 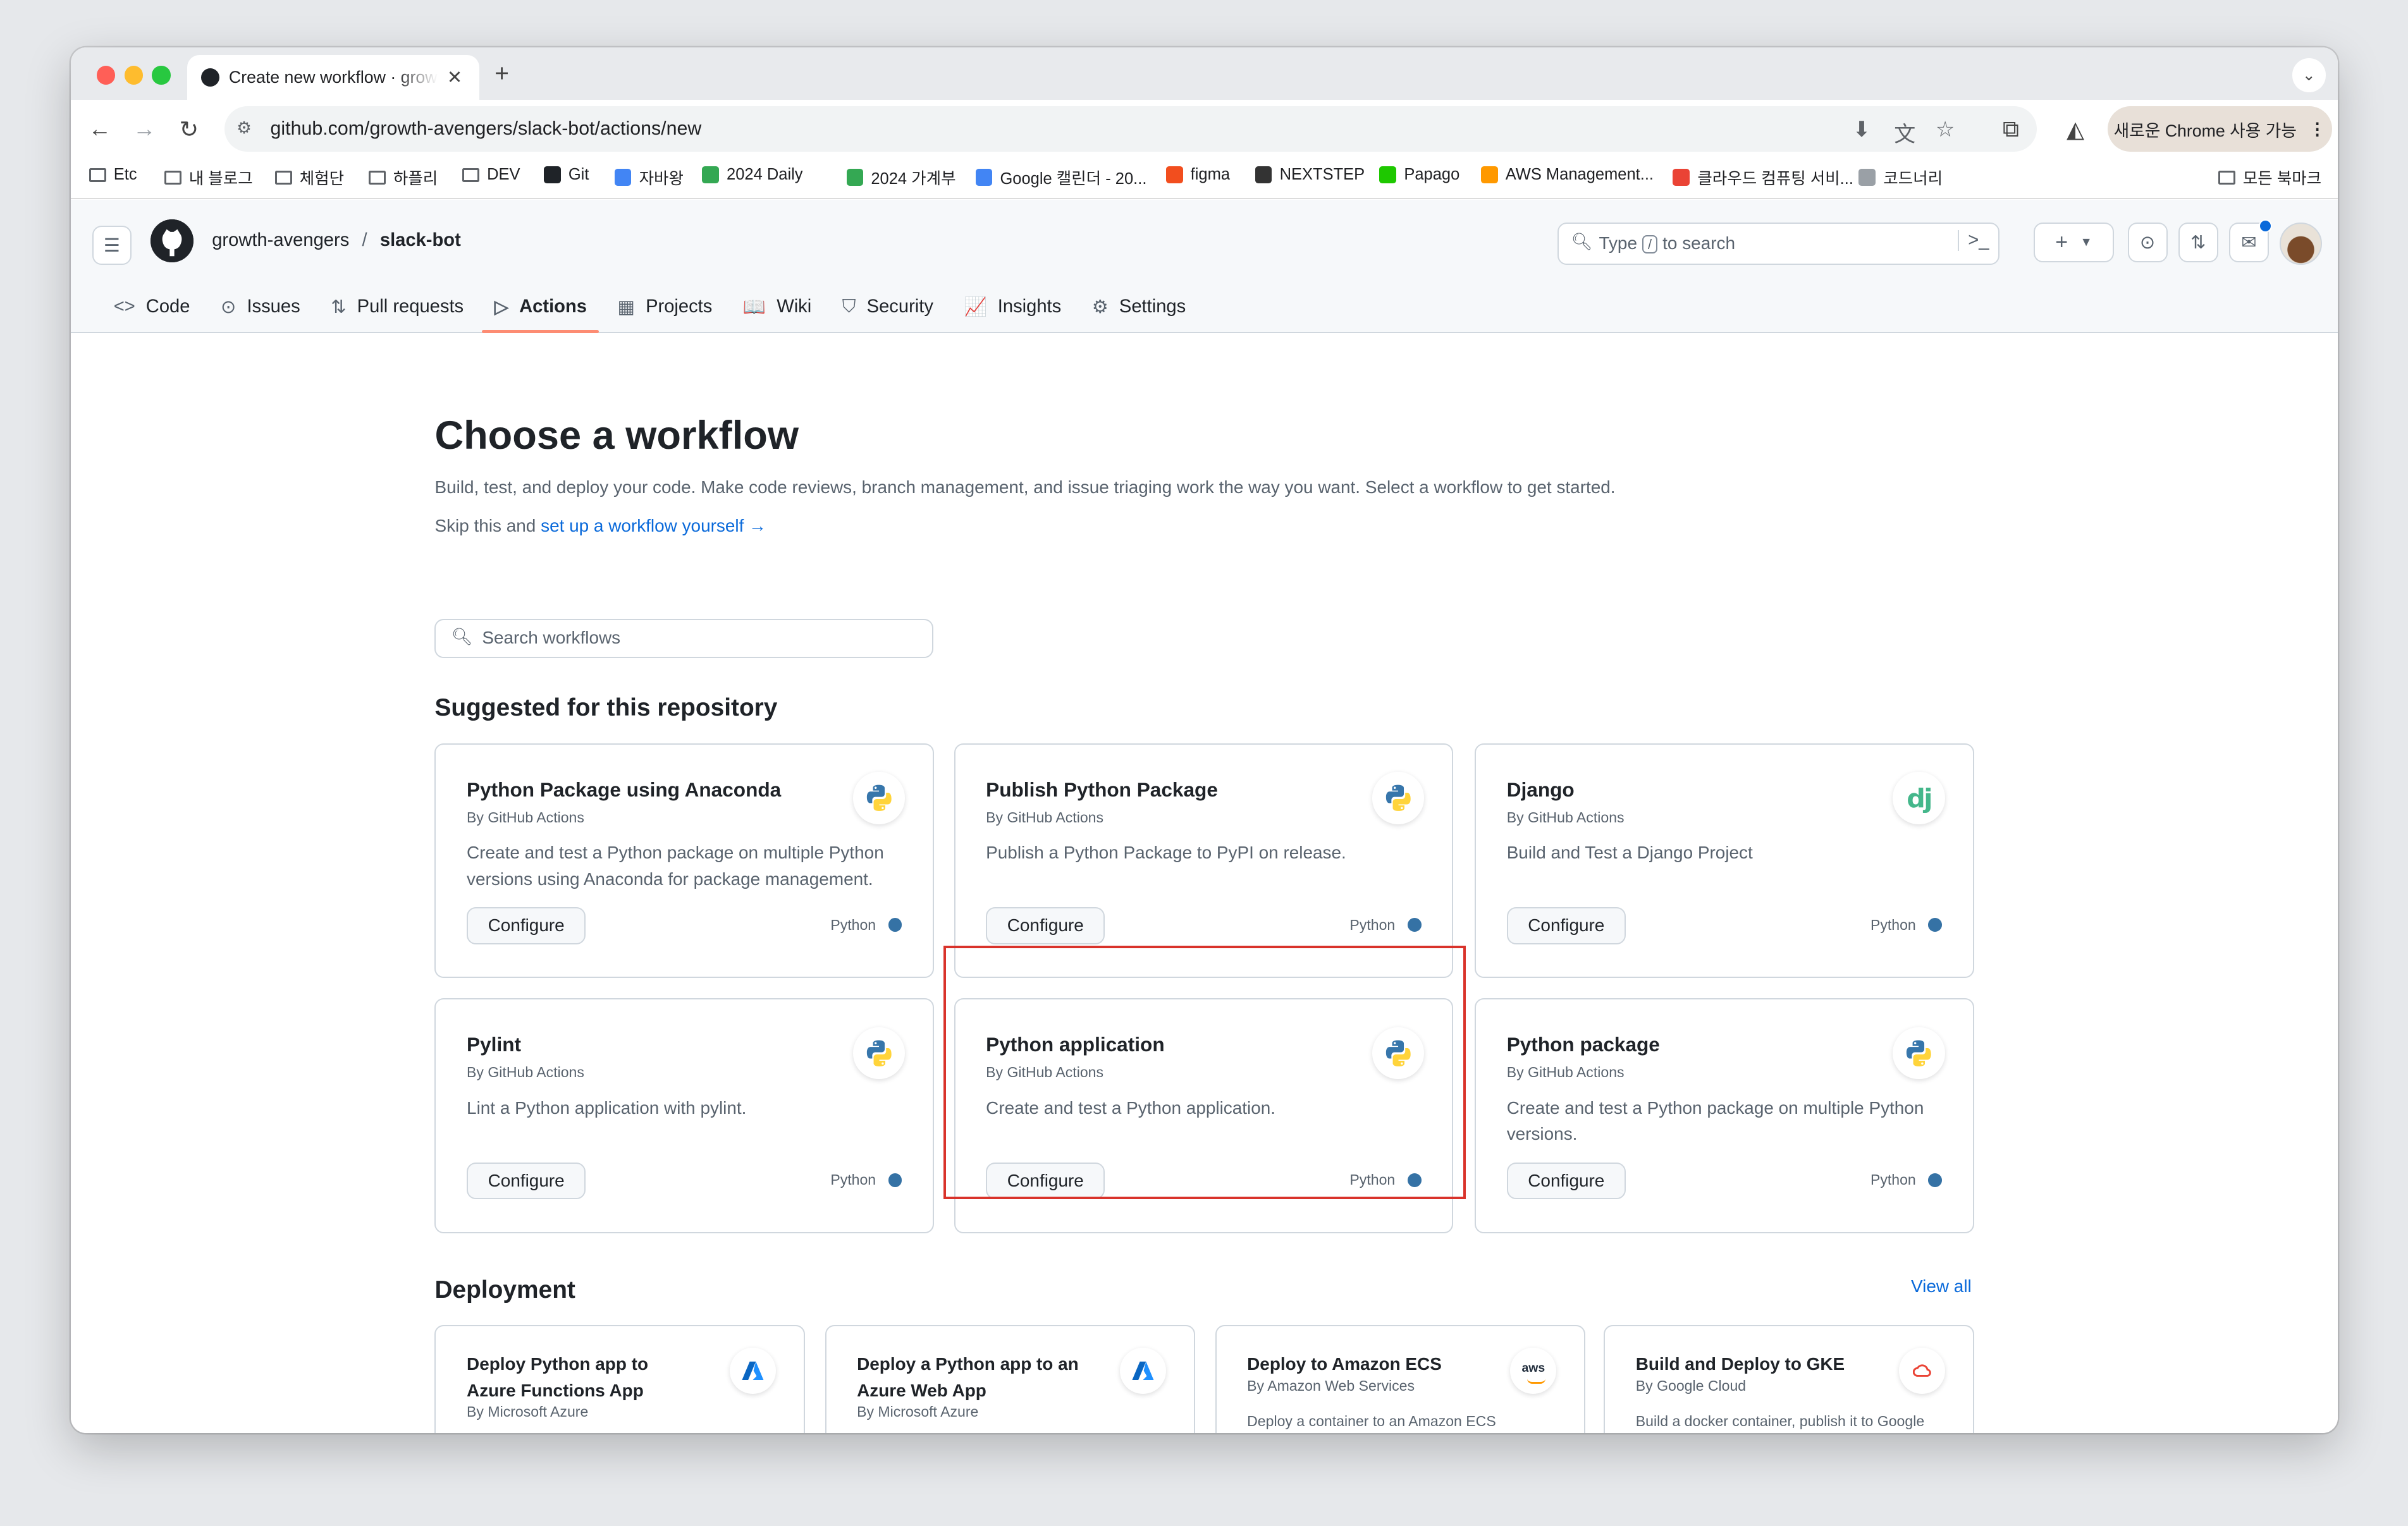 What do you see at coordinates (491, 175) in the screenshot?
I see `bookmark-item: DEV` at bounding box center [491, 175].